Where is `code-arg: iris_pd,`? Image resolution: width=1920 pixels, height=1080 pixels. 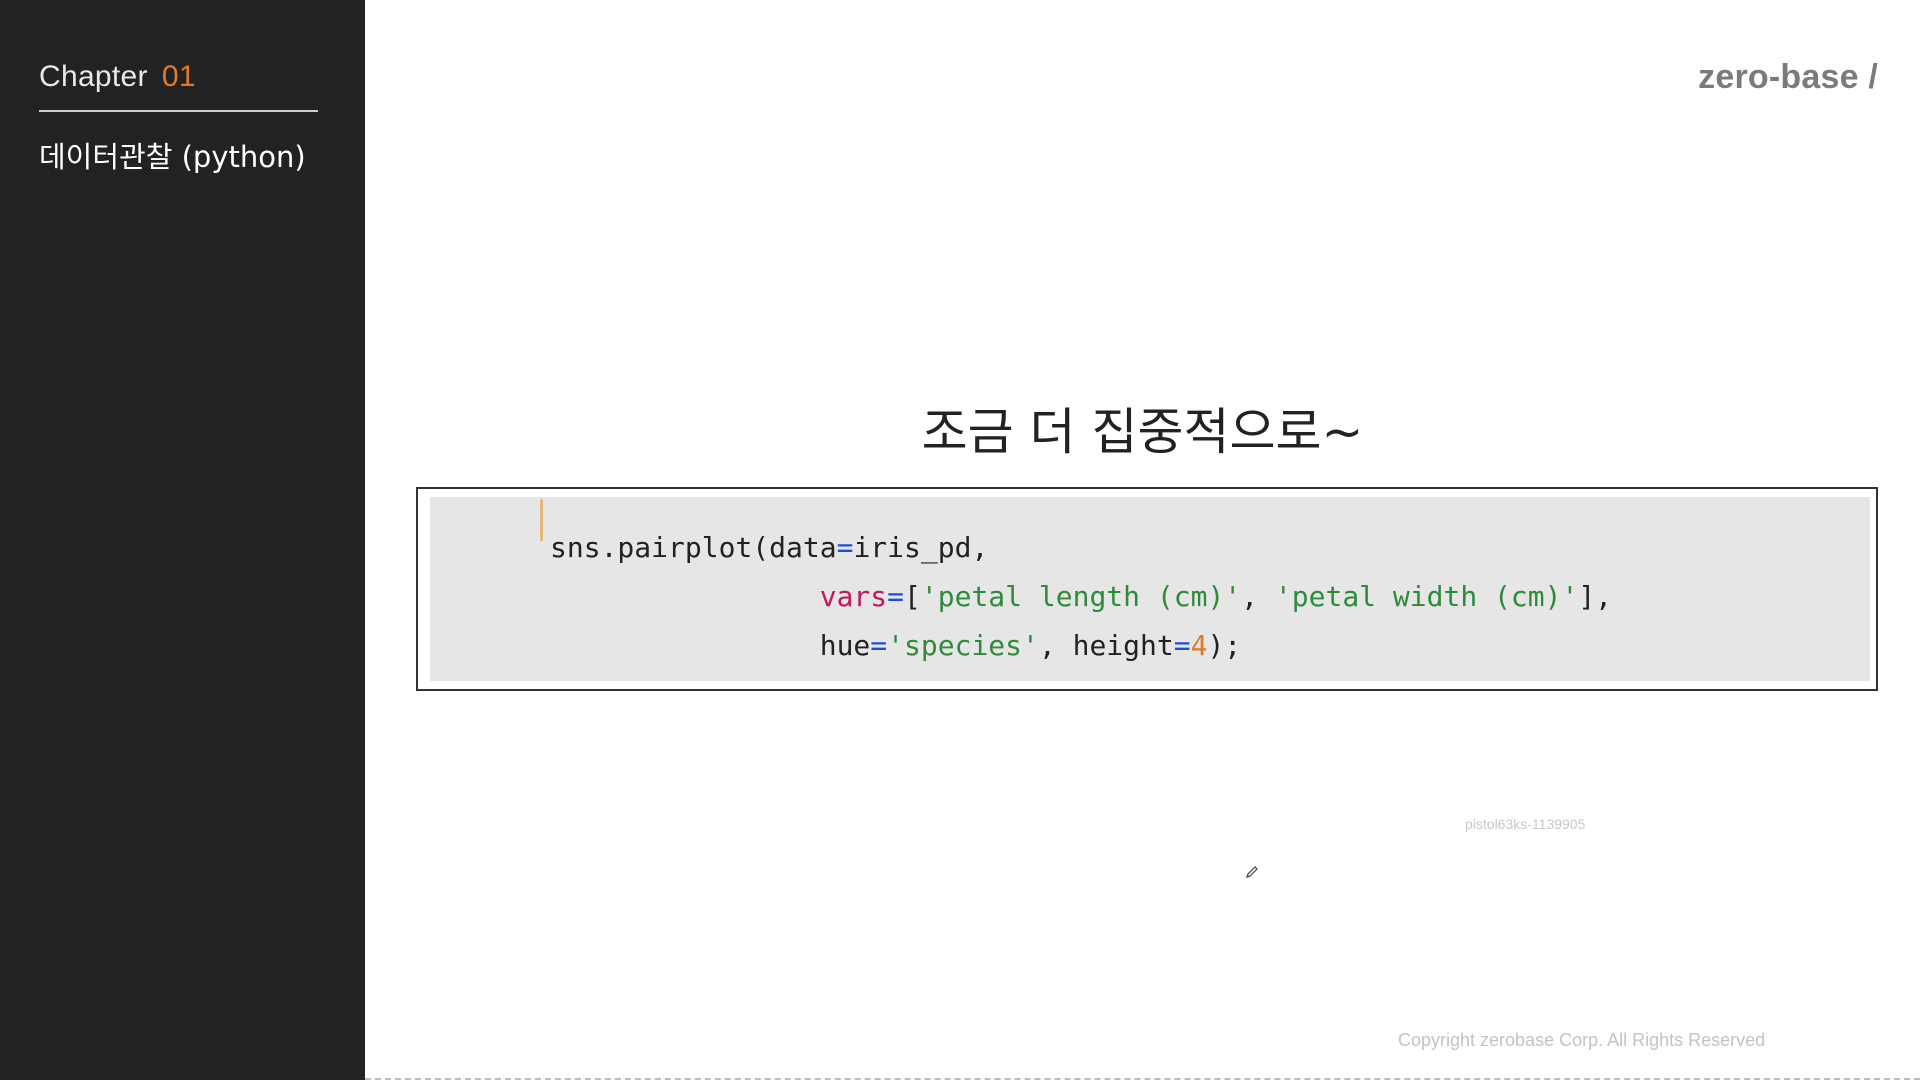 code-arg: iris_pd, is located at coordinates (921, 547).